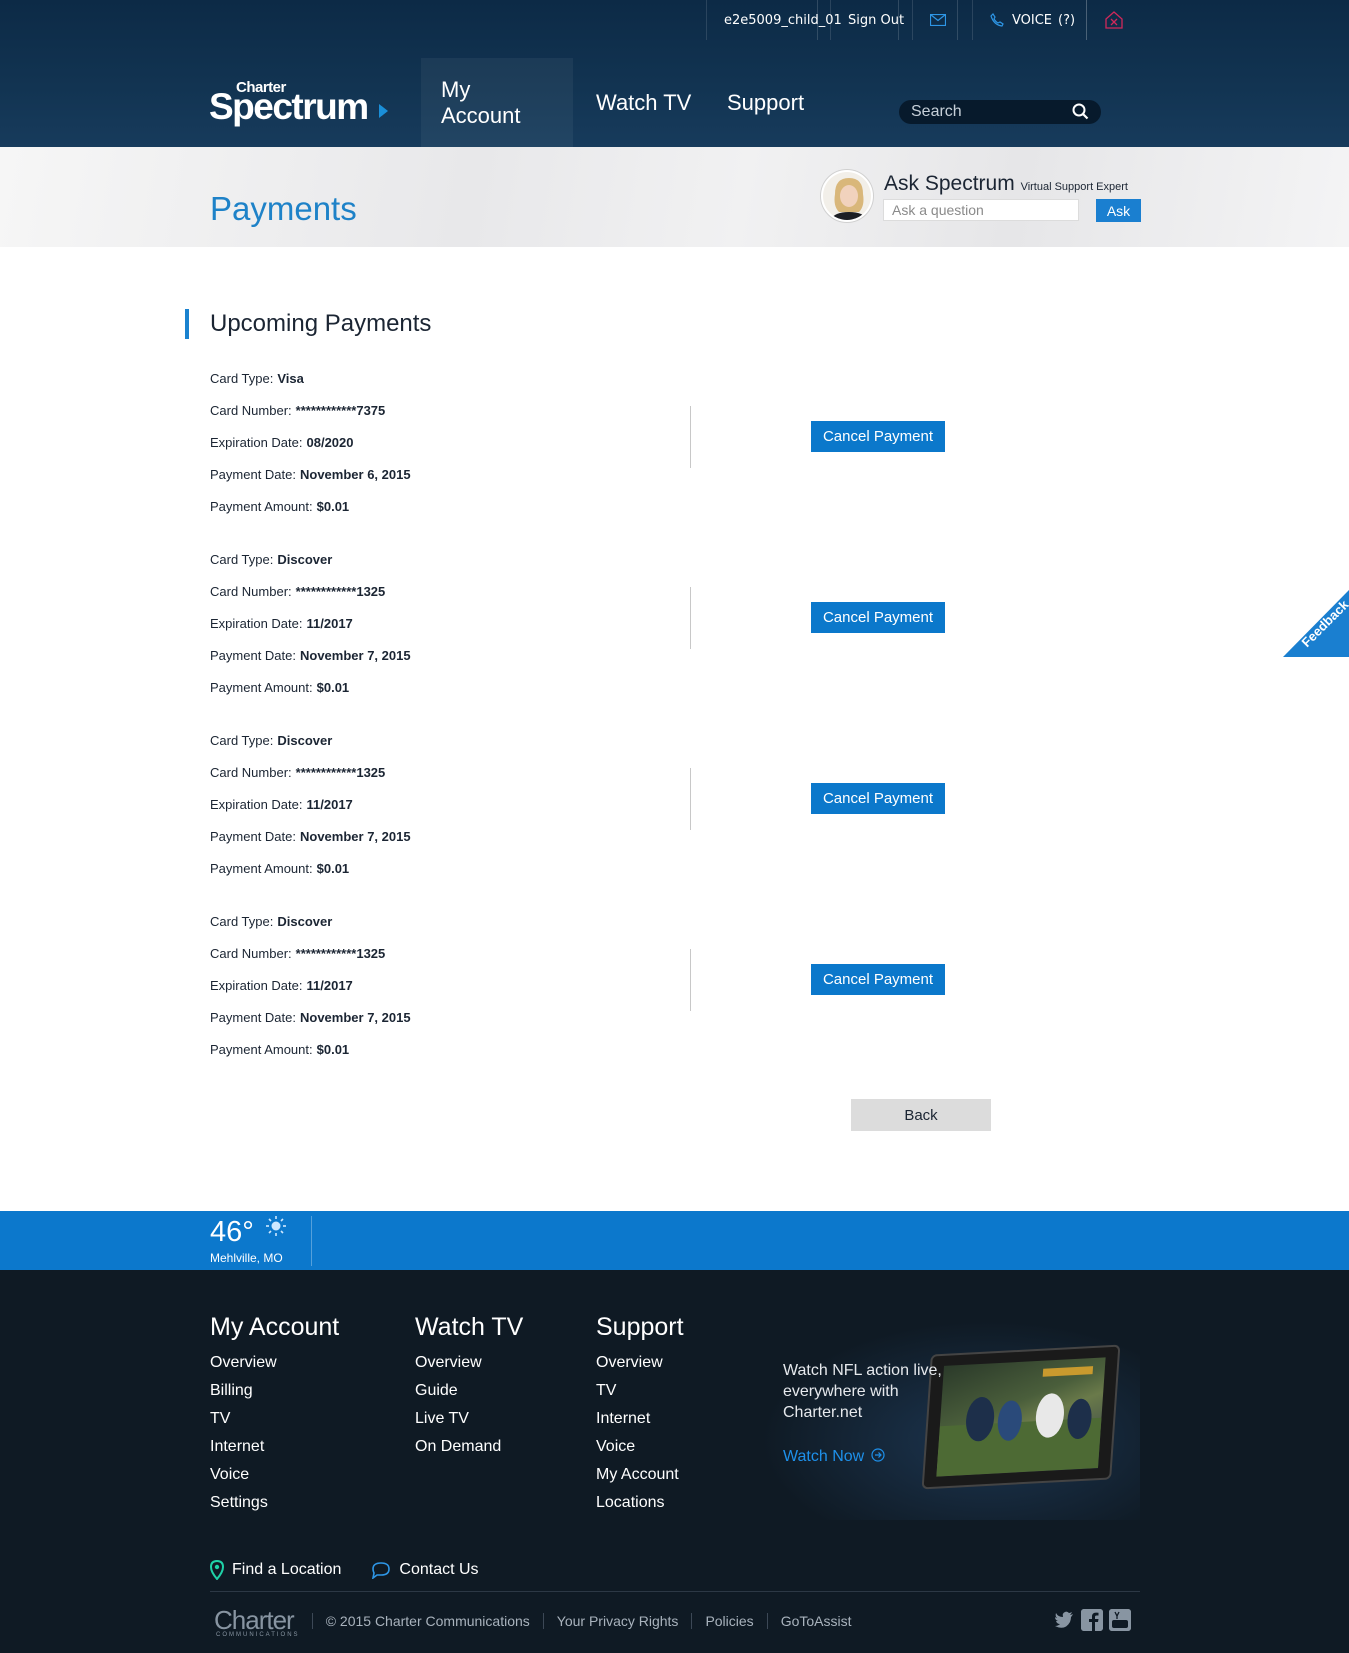  Describe the element at coordinates (469, 1419) in the screenshot. I see `footer-link-live-tv: Live TV` at that location.